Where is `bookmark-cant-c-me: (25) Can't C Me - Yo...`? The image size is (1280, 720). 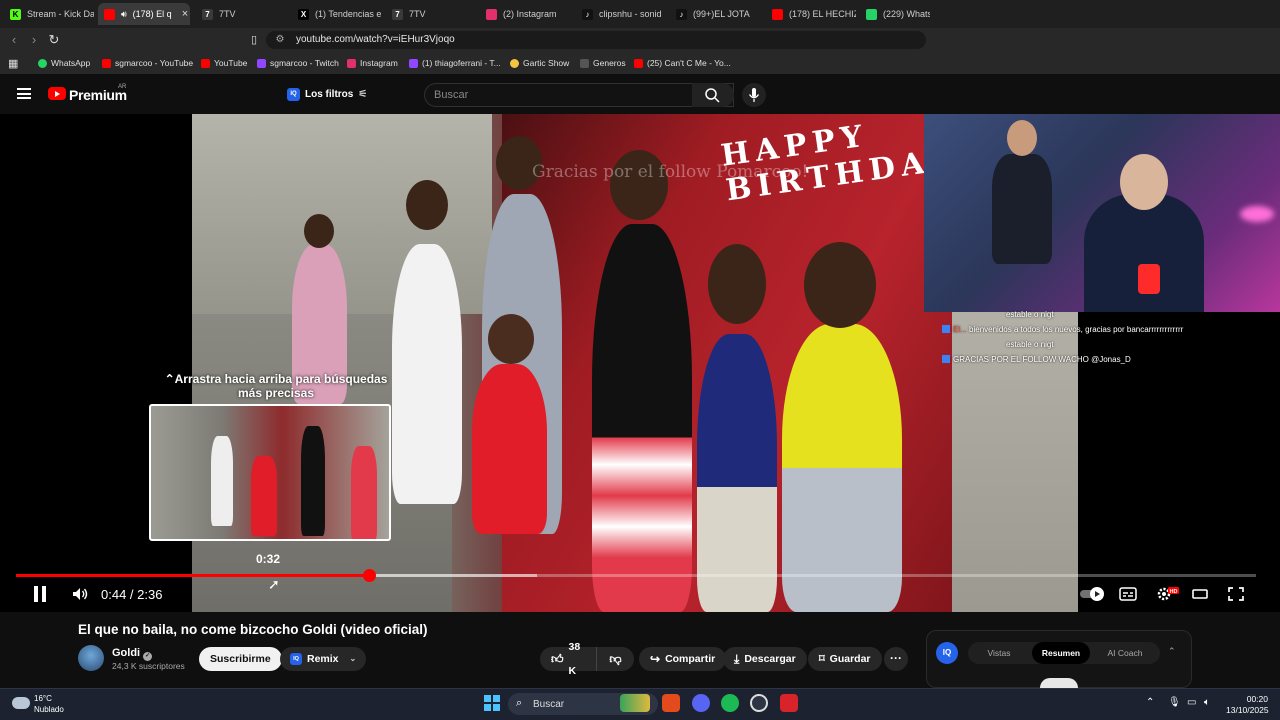 bookmark-cant-c-me: (25) Can't C Me - Yo... is located at coordinates (682, 63).